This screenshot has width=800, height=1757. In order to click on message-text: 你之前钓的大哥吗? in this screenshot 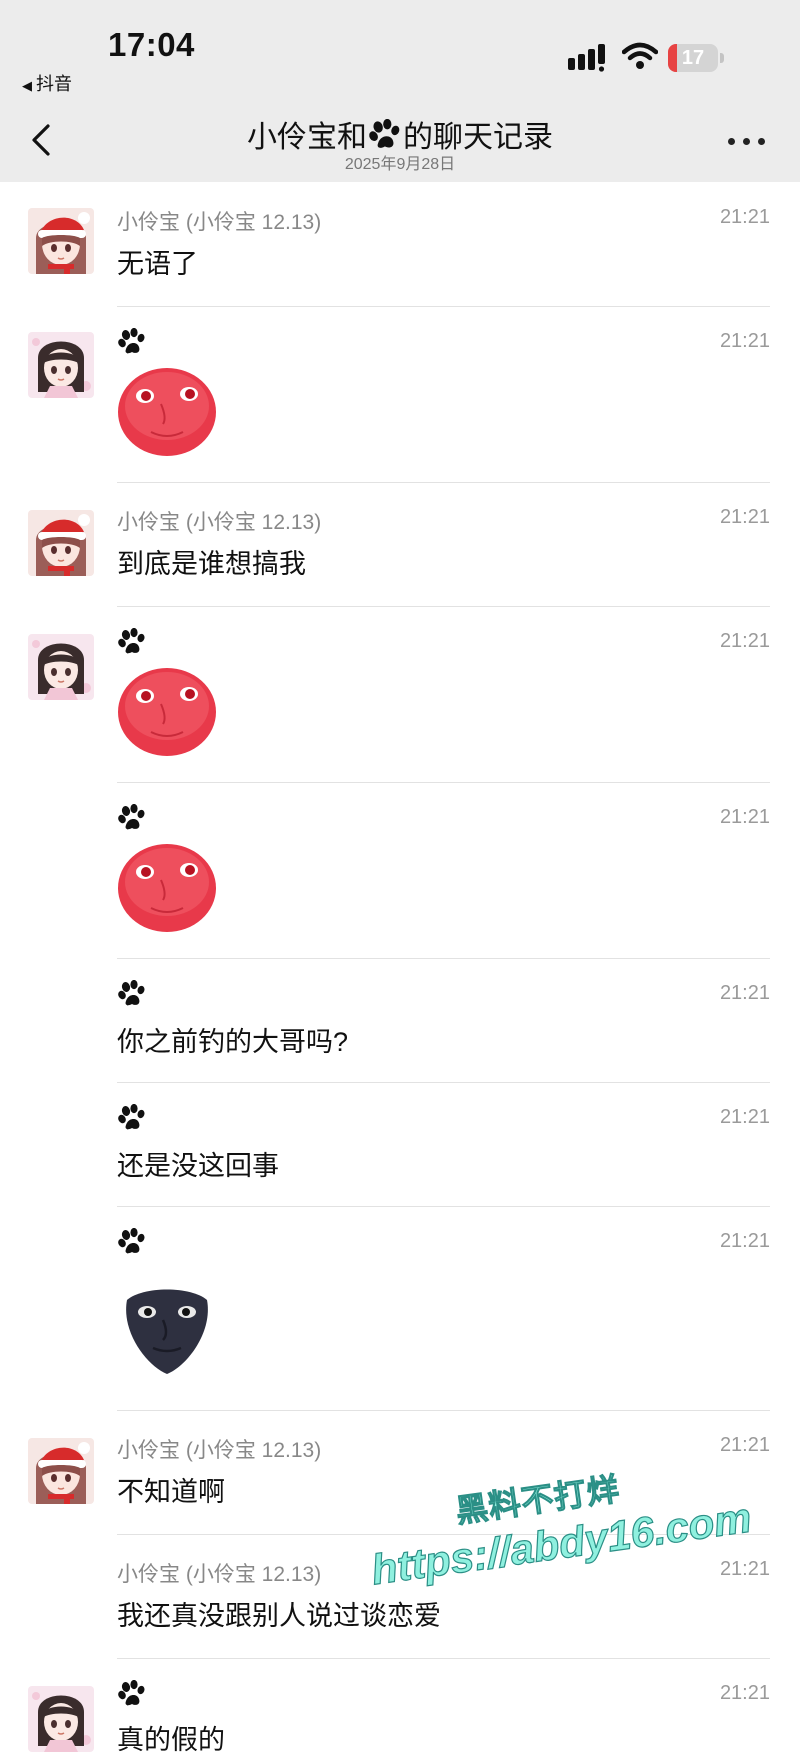, I will do `click(233, 1042)`.